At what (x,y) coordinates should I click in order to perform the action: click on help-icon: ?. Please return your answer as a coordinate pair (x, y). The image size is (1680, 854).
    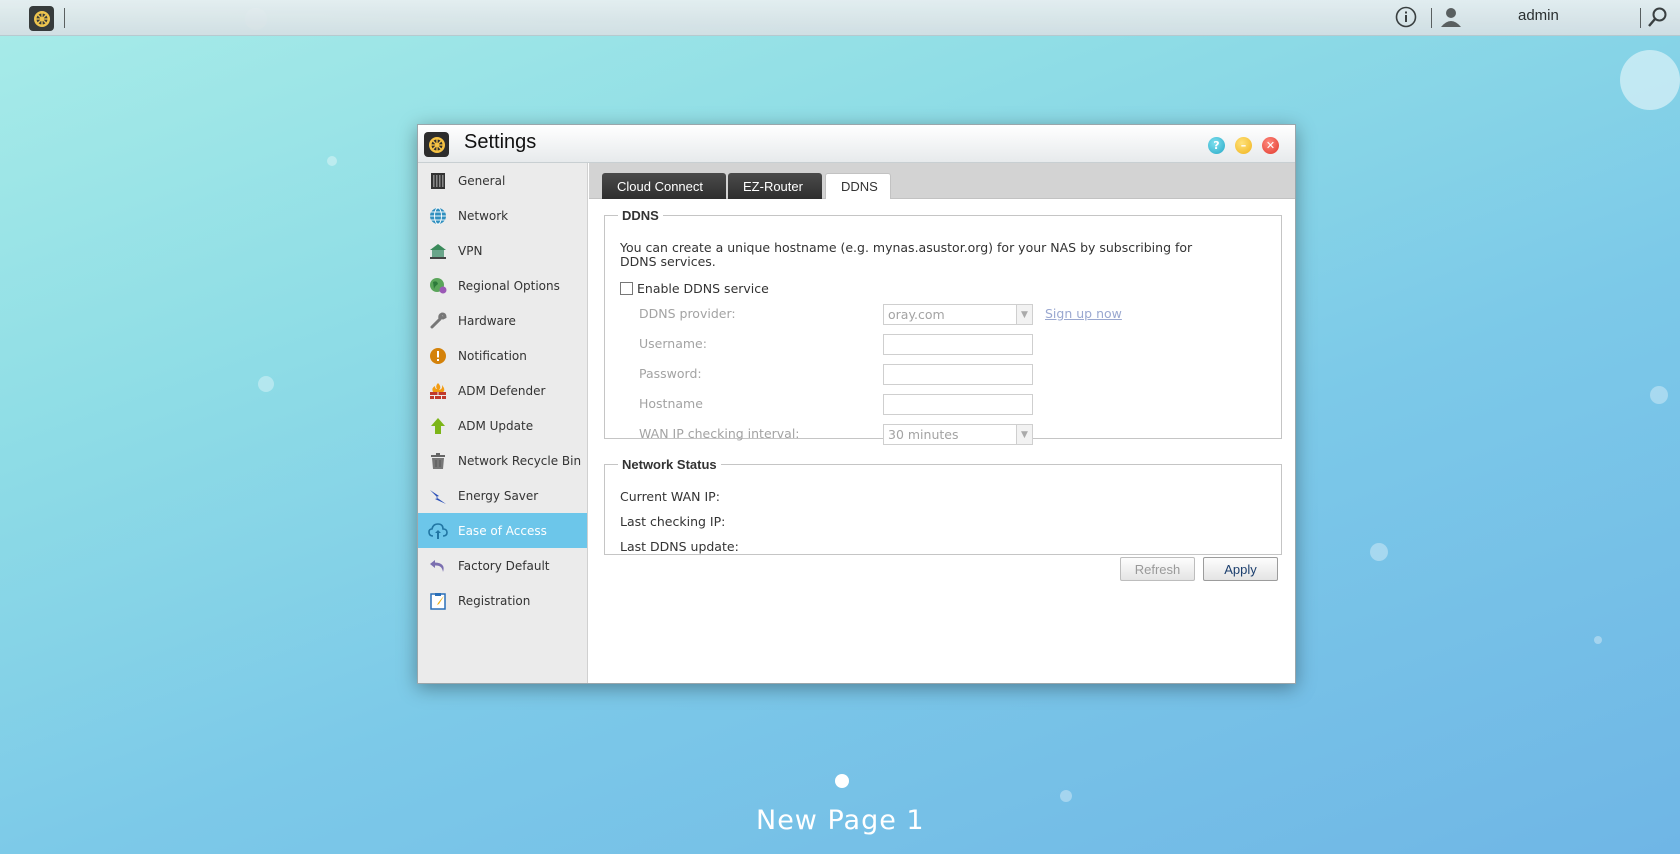
    Looking at the image, I should click on (1216, 145).